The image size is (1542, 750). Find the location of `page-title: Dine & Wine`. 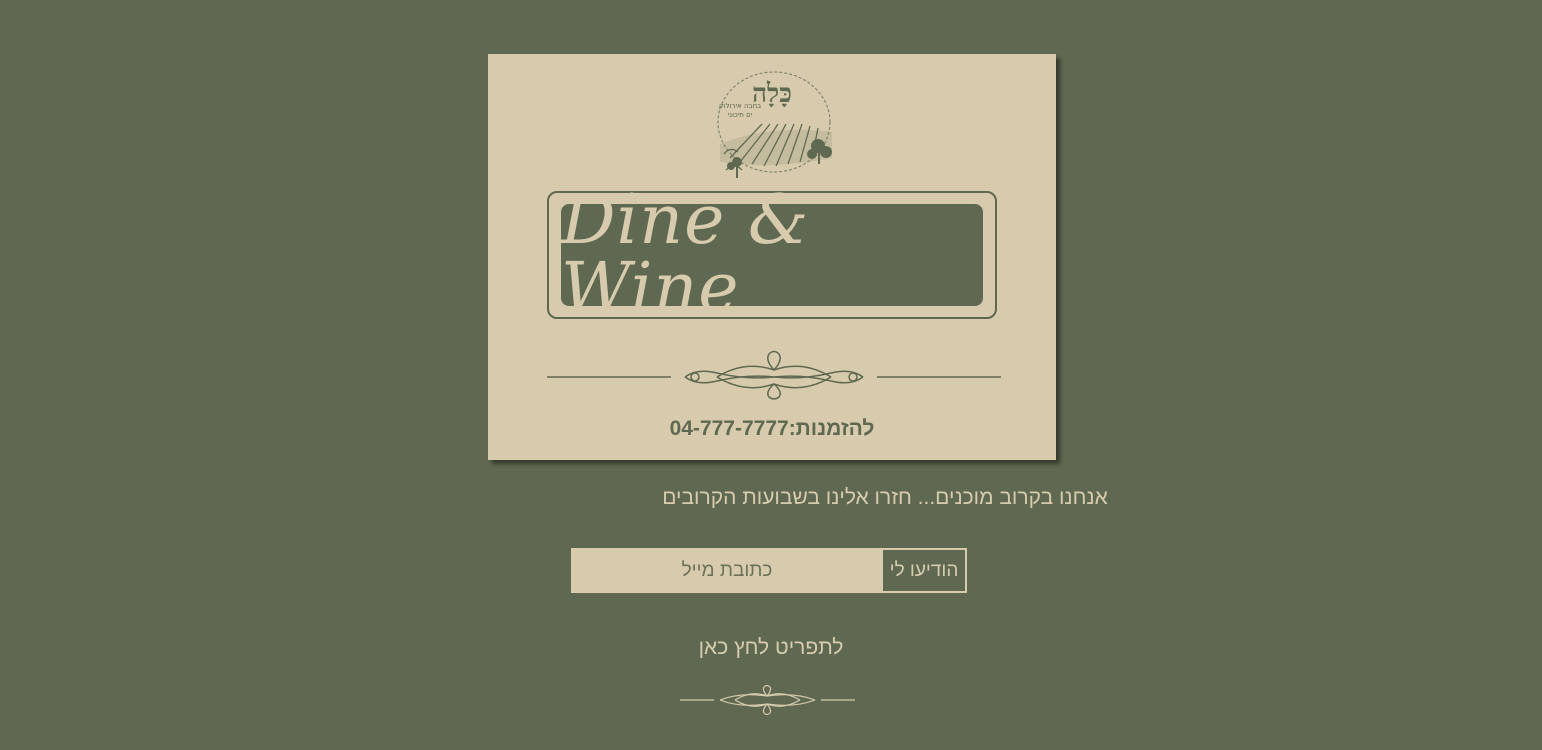

page-title: Dine & Wine is located at coordinates (685, 254).